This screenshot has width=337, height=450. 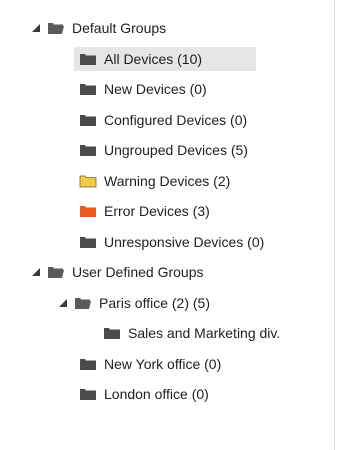 I want to click on tree-node-london-office: London office (0), so click(x=206, y=394).